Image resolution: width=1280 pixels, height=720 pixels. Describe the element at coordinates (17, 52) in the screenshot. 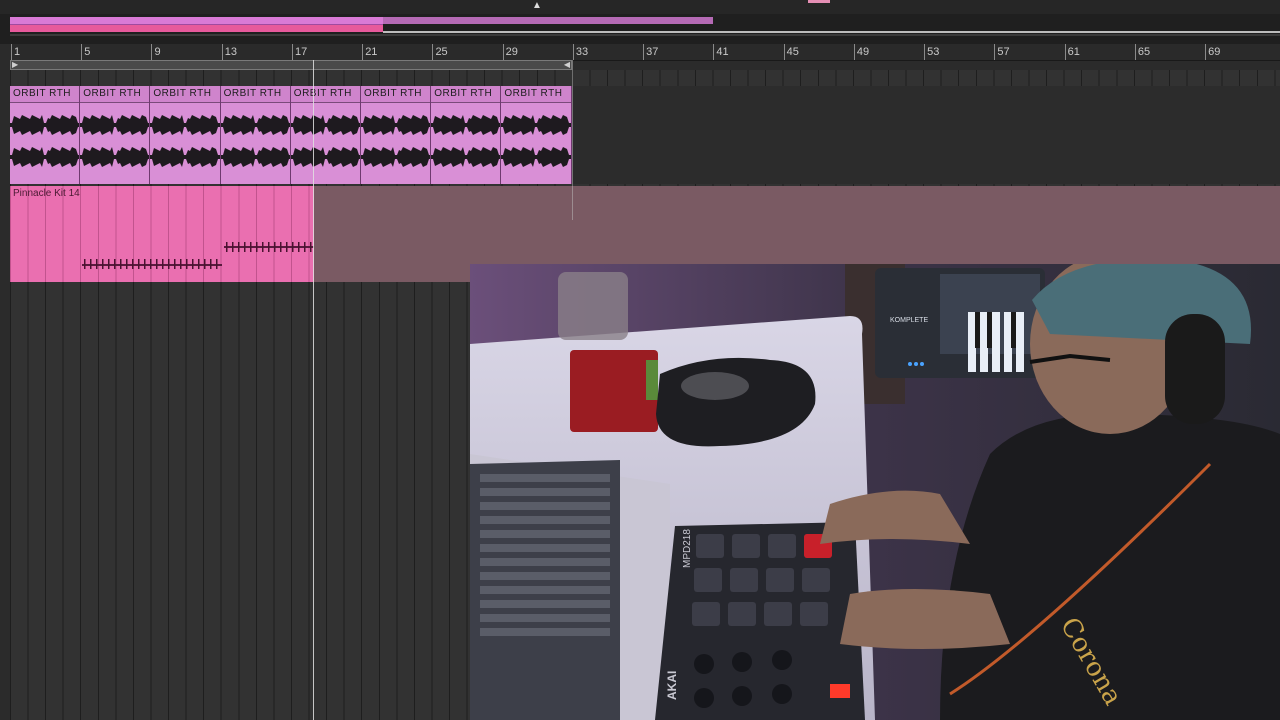

I see `ruler-bar-label: 1` at that location.